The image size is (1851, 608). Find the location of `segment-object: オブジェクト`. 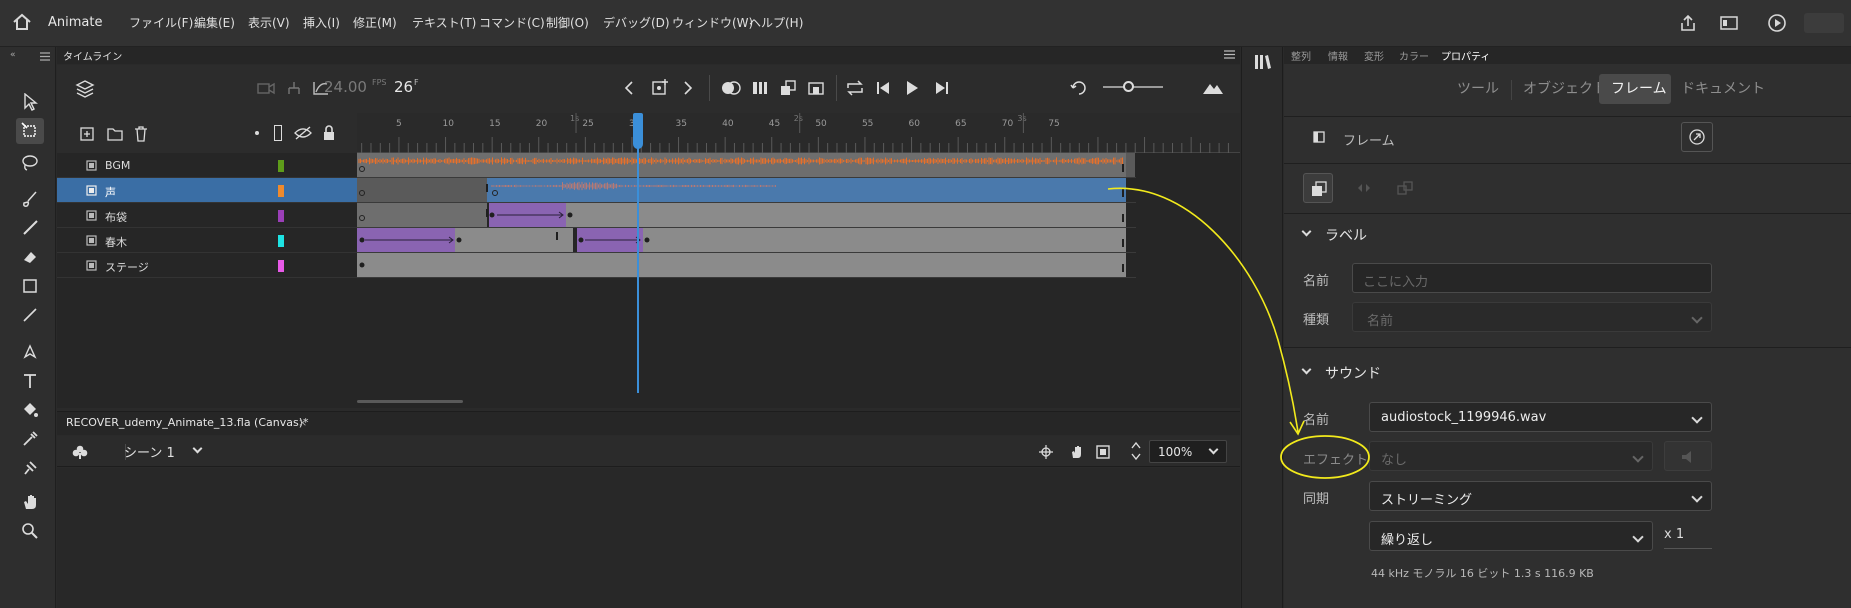

segment-object: オブジェクト is located at coordinates (1565, 88).